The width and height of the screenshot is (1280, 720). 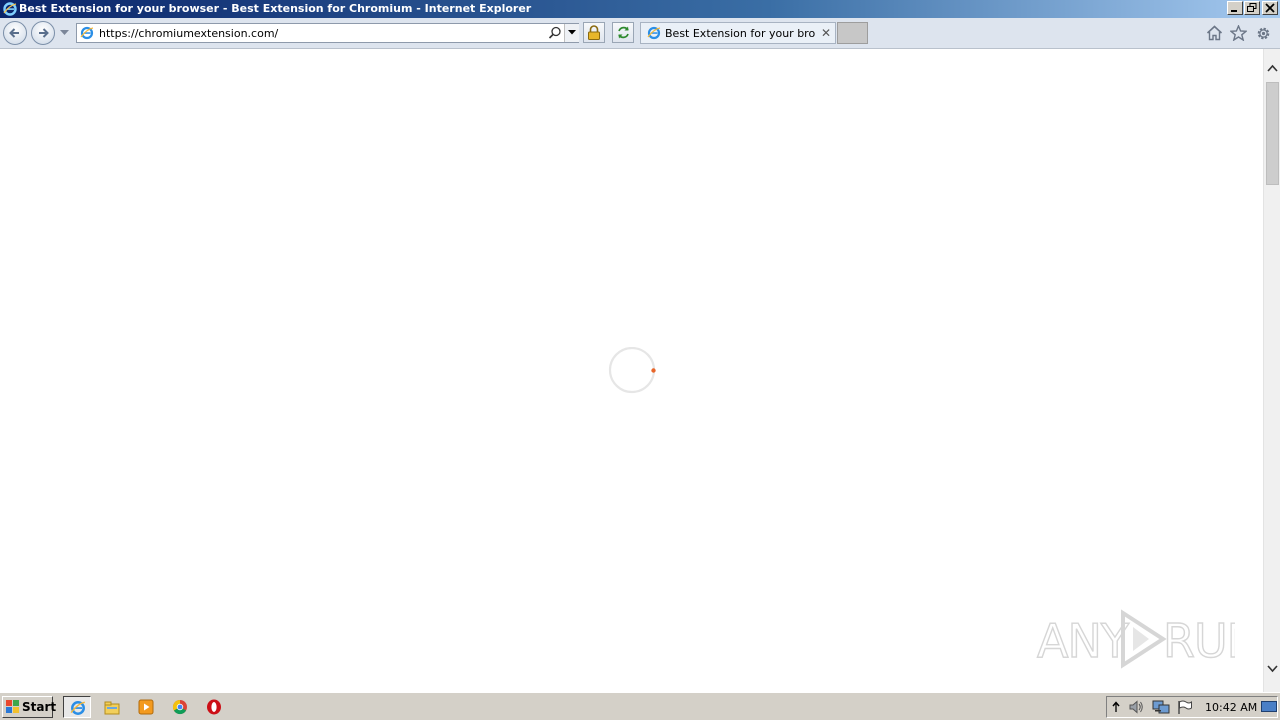 I want to click on restore-button, so click(x=1252, y=8).